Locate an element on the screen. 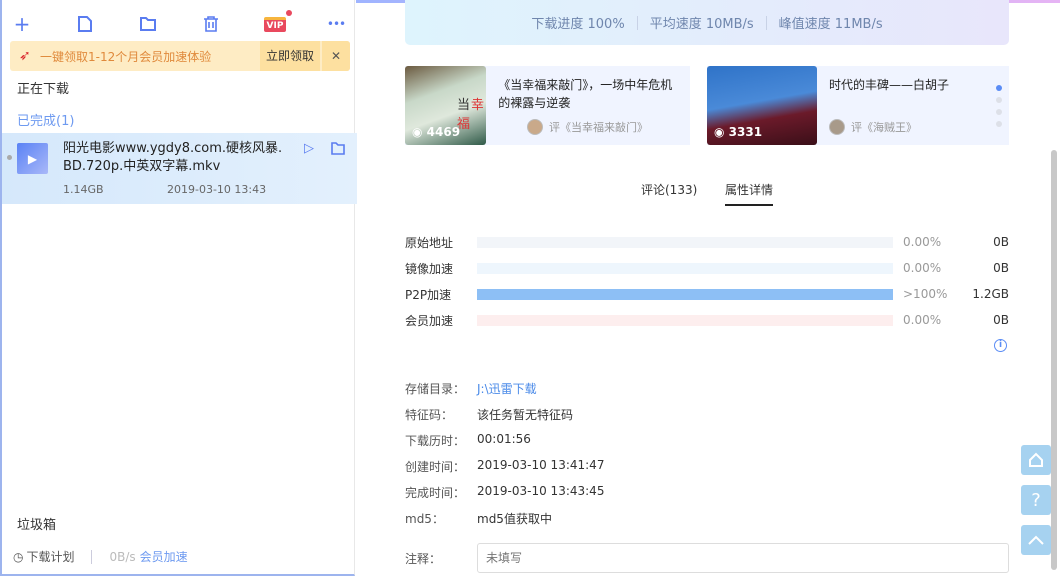  field-value: 2019-03-10 13:41:47 is located at coordinates (541, 465).